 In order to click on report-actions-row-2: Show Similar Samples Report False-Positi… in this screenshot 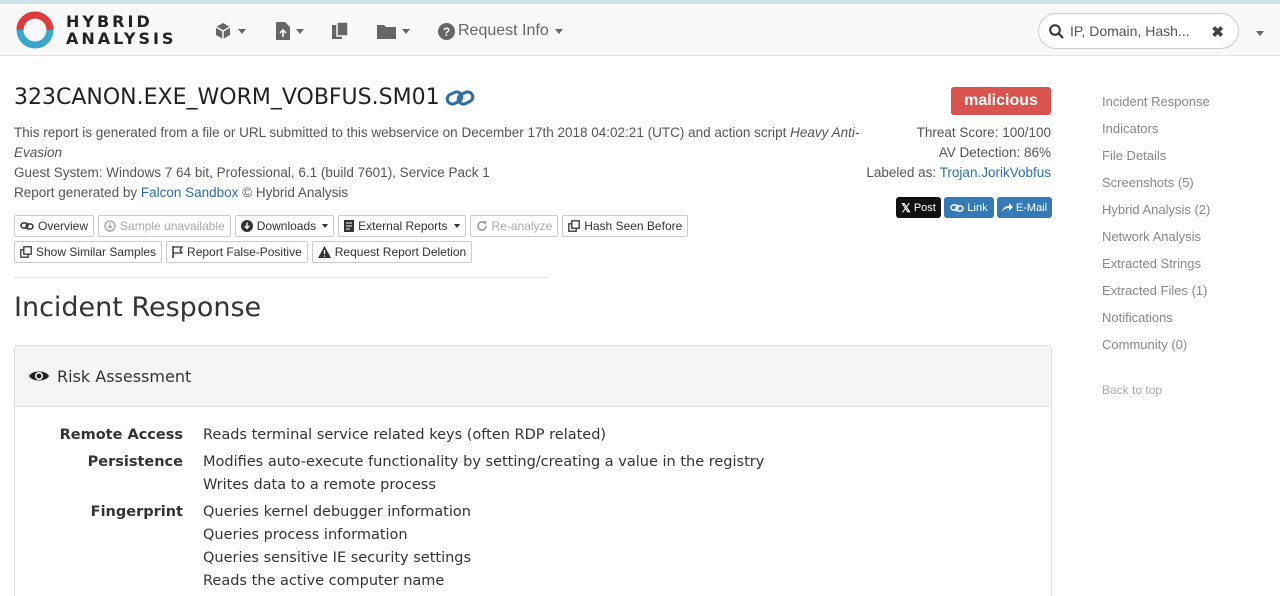, I will do `click(243, 252)`.